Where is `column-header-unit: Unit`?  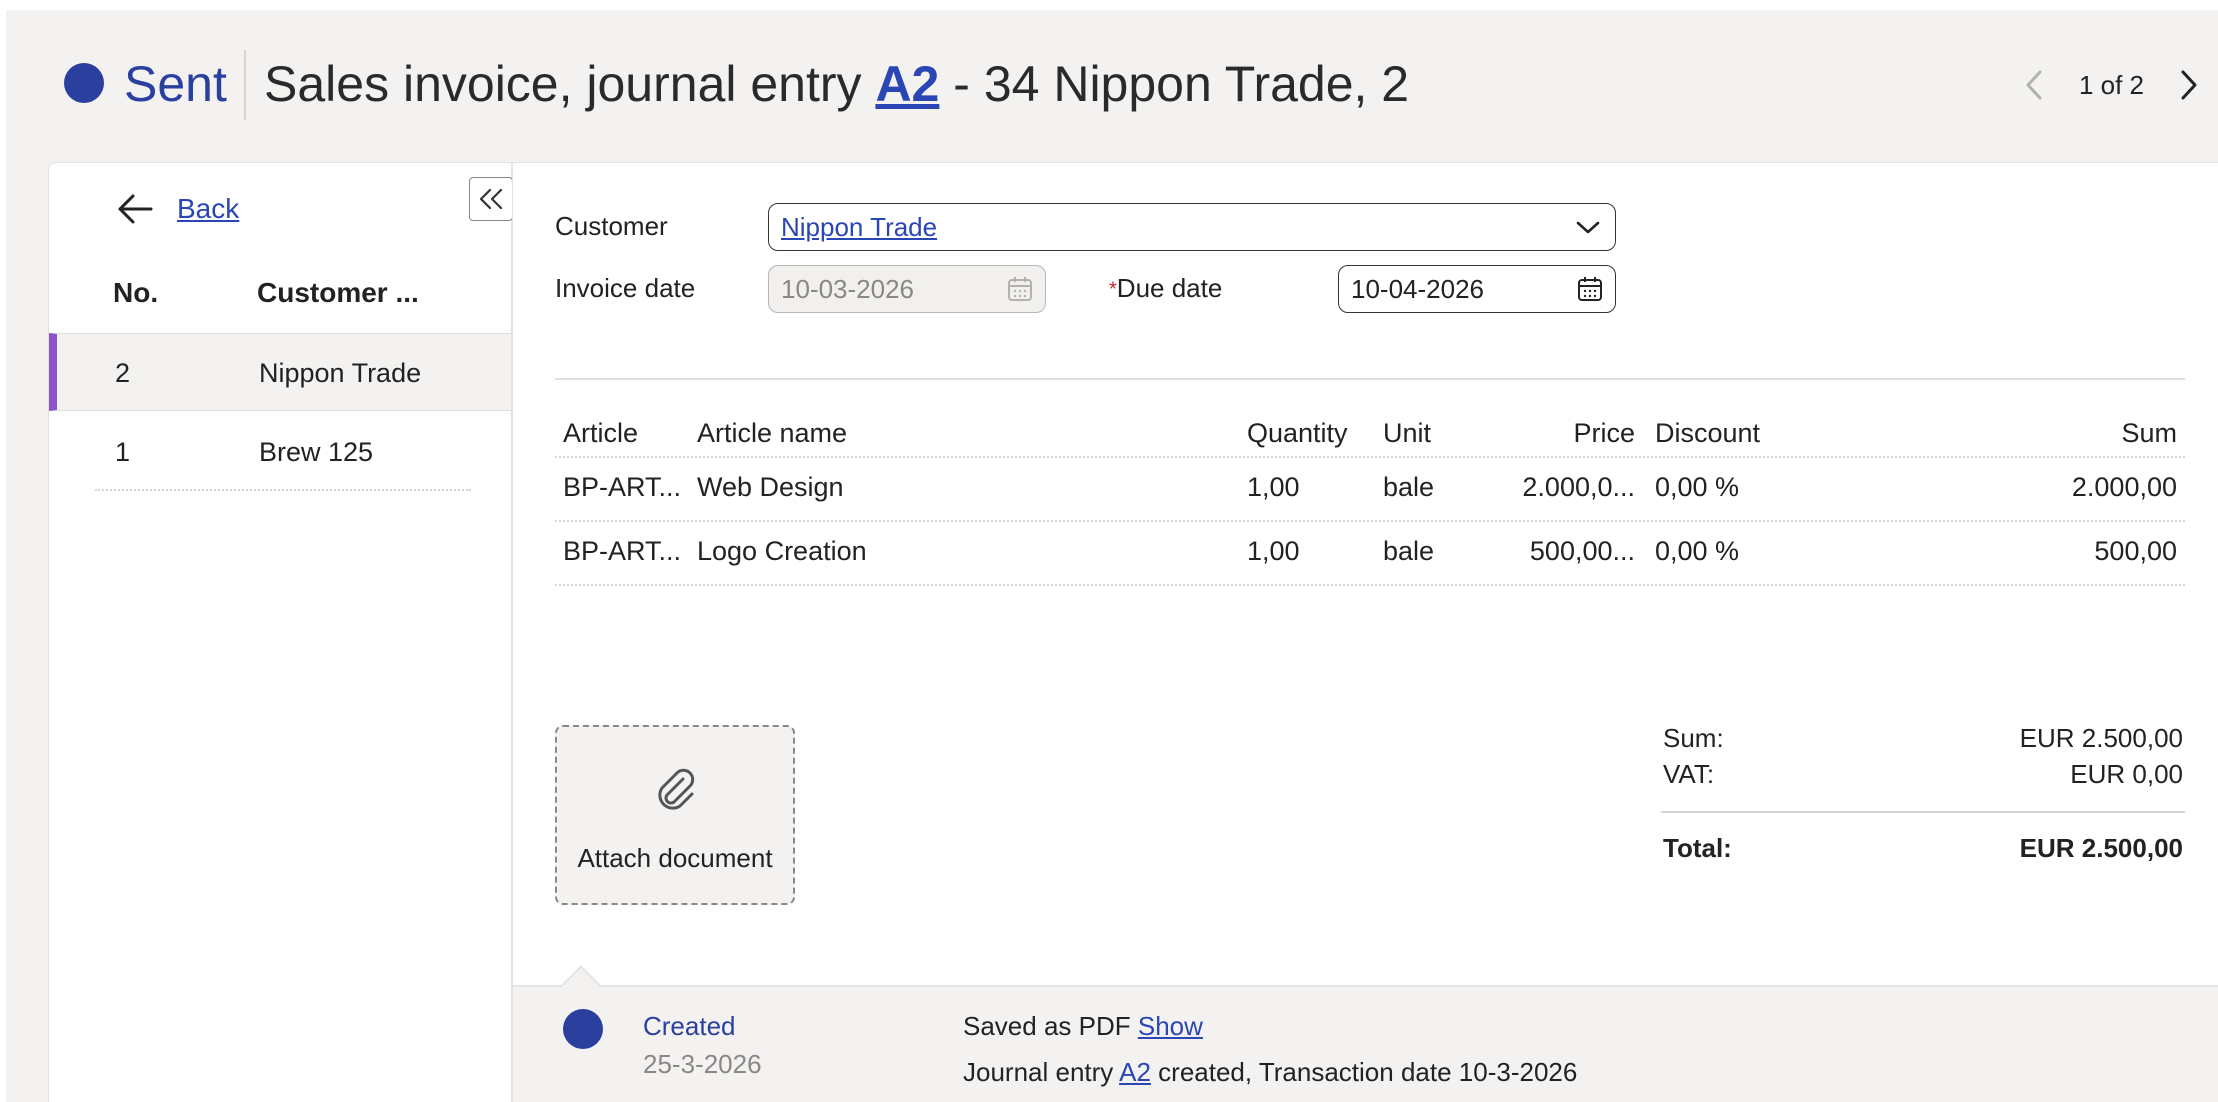 column-header-unit: Unit is located at coordinates (1407, 433).